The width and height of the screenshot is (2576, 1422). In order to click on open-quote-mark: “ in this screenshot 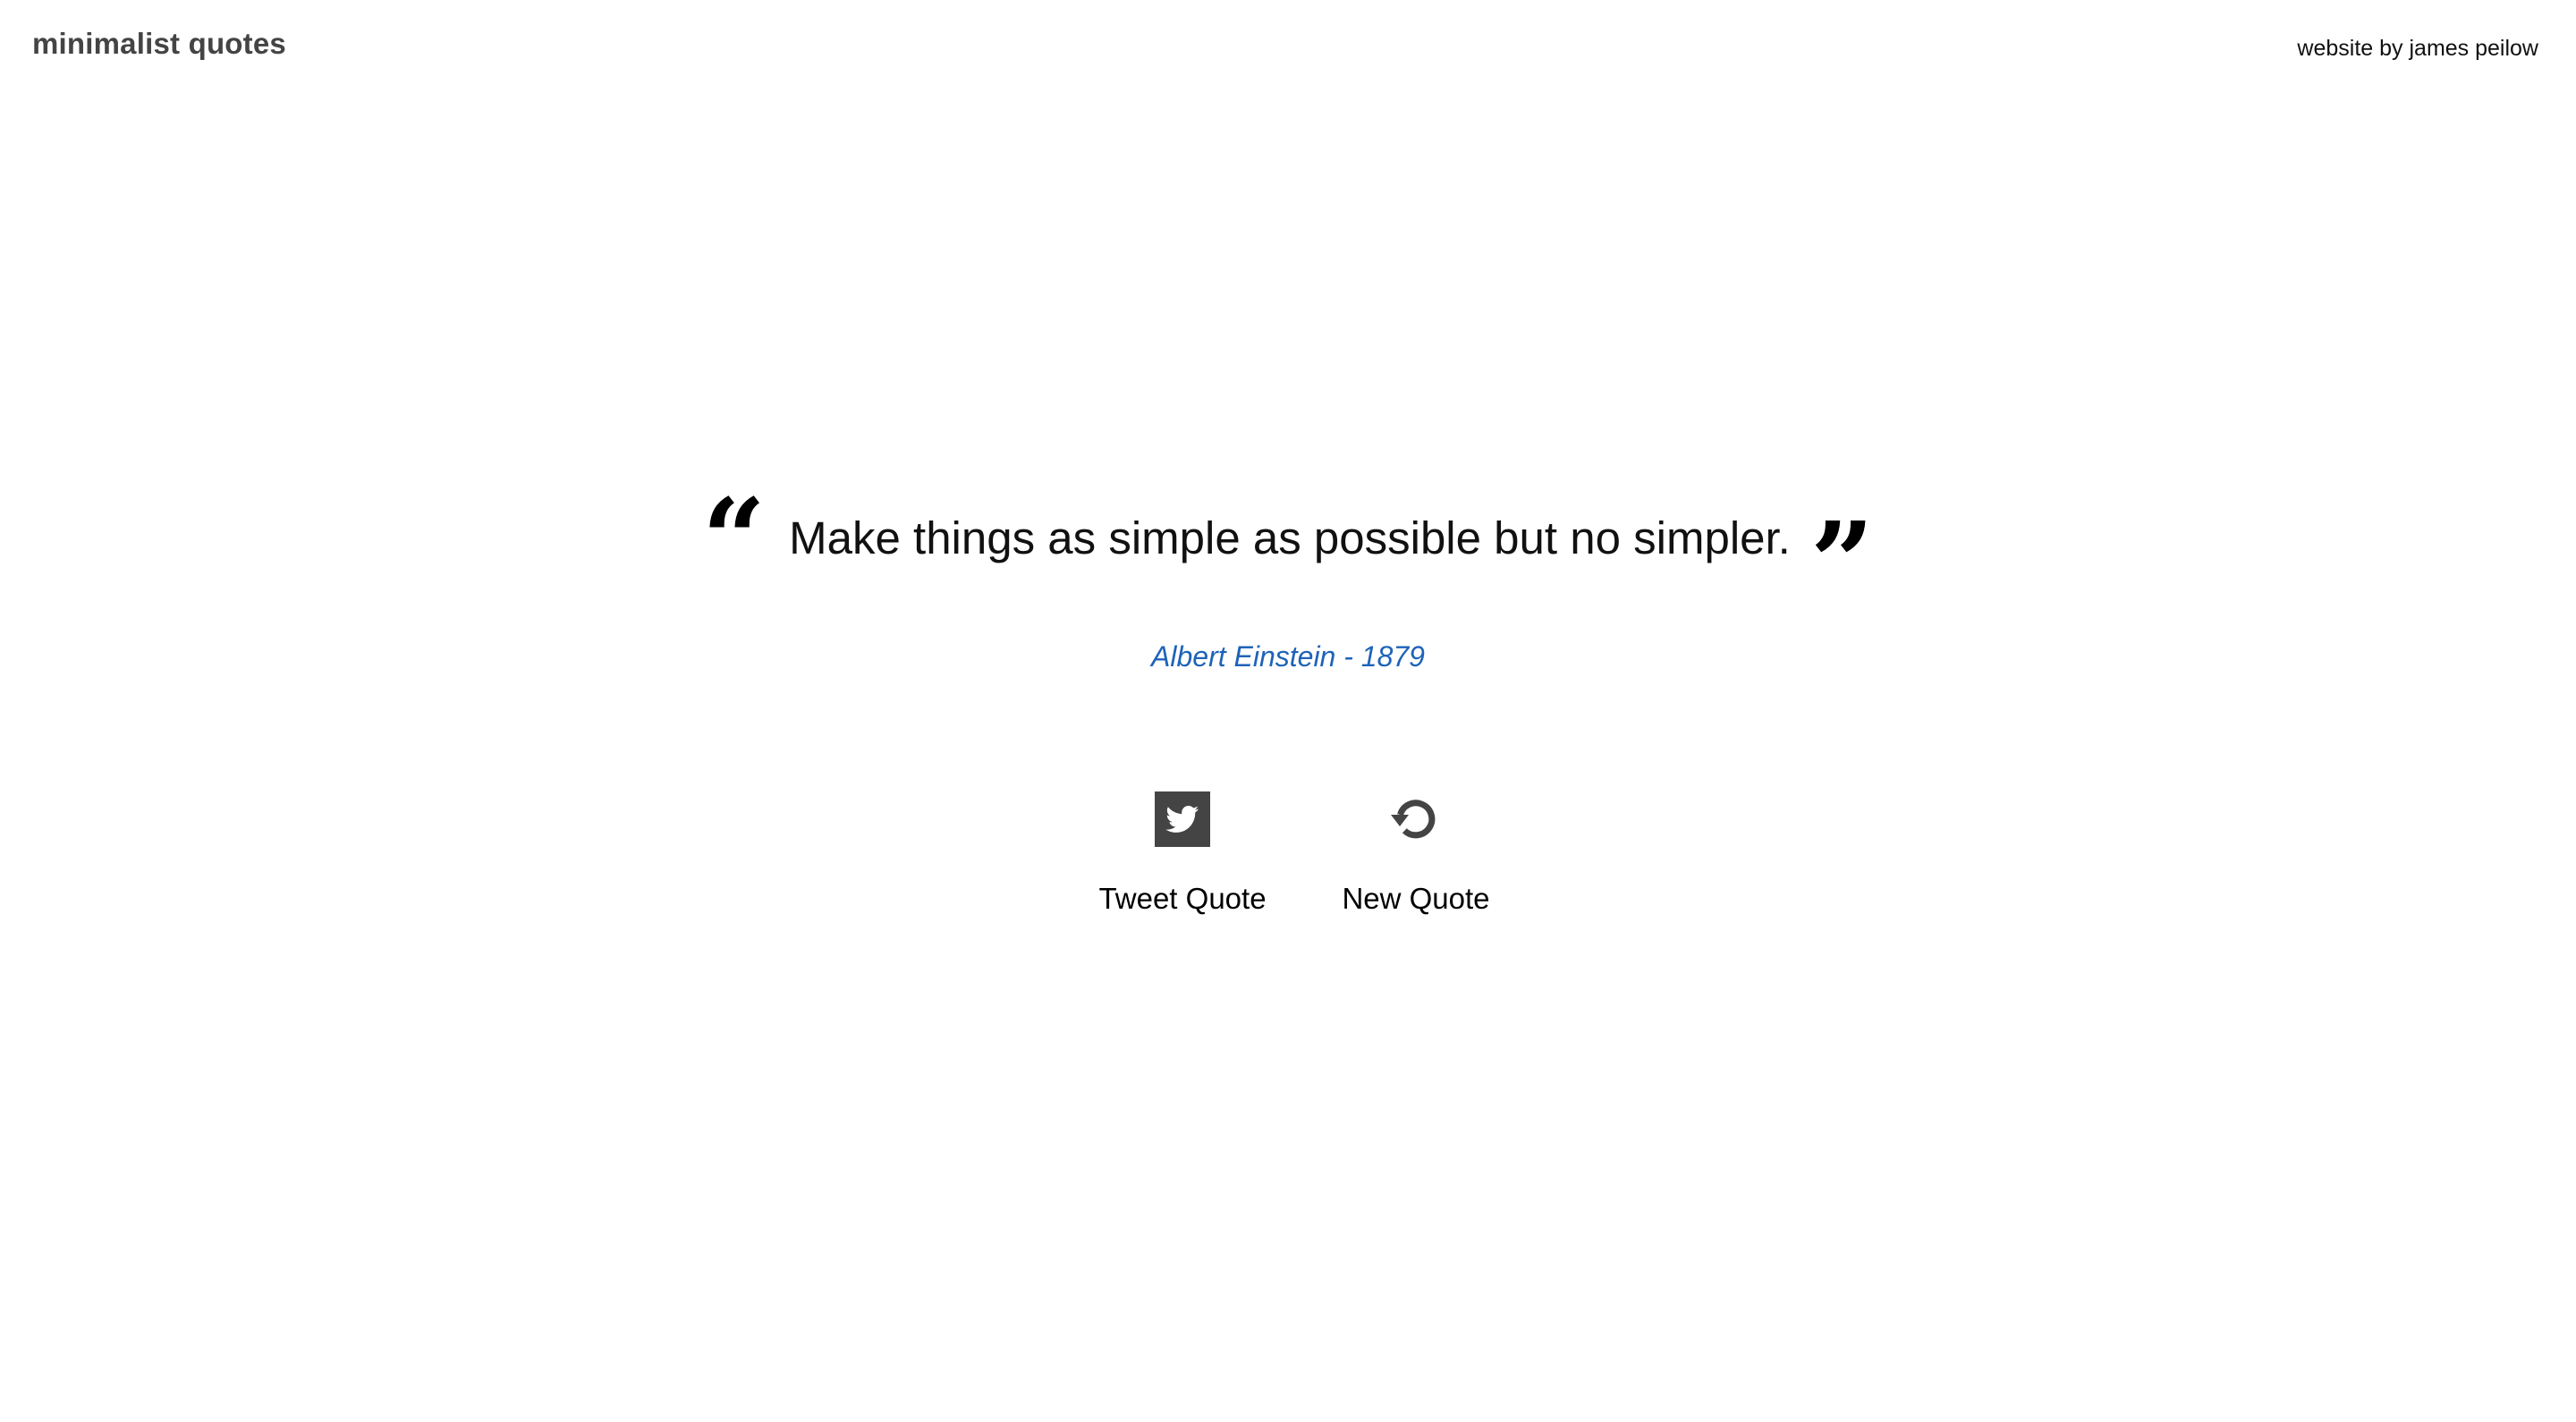, I will do `click(734, 540)`.